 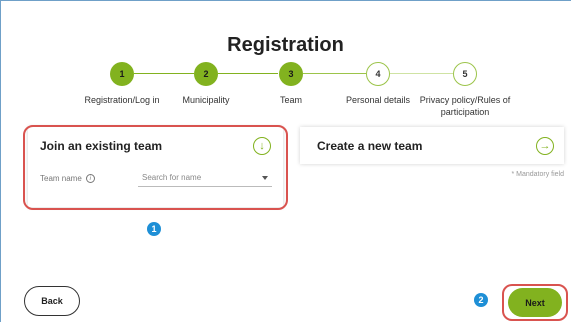 I want to click on step-number: 4, so click(x=378, y=74).